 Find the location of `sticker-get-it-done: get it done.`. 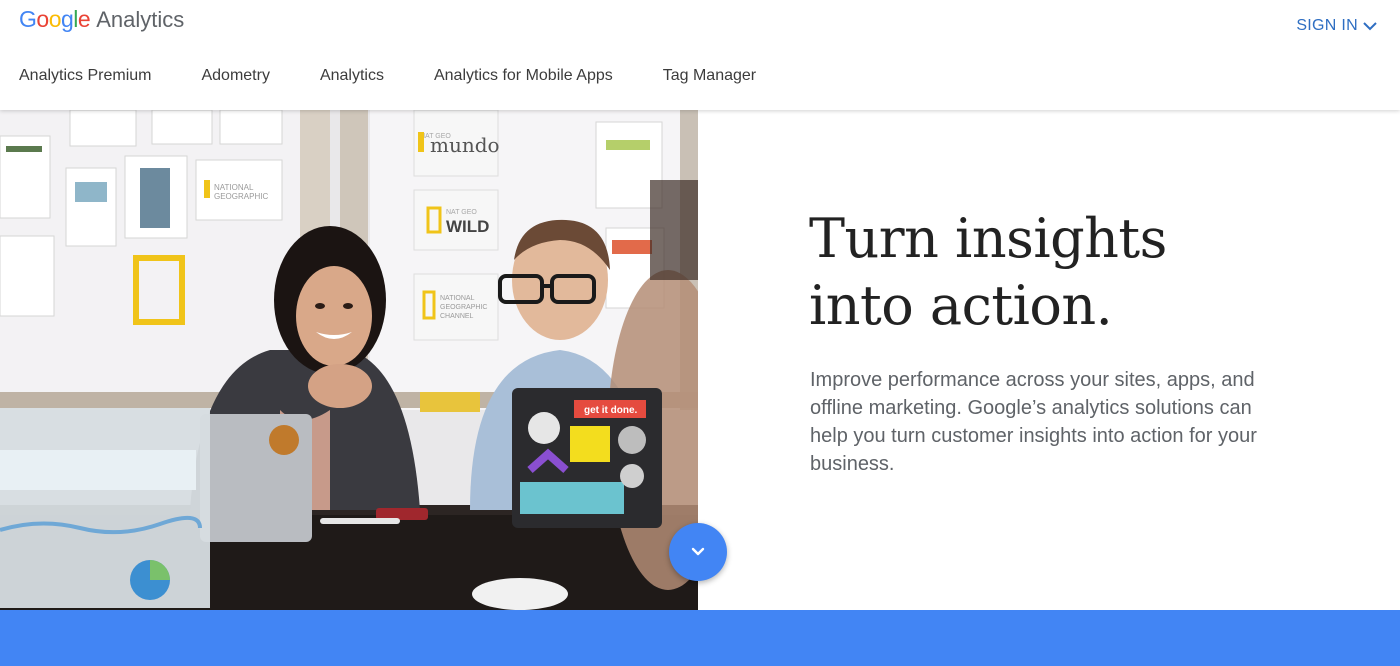

sticker-get-it-done: get it done. is located at coordinates (611, 410).